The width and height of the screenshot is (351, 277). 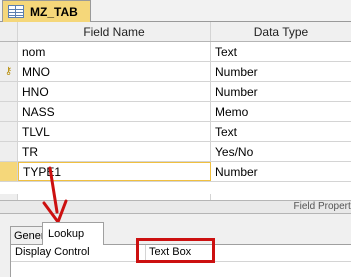 What do you see at coordinates (175, 207) in the screenshot?
I see `field-properties-bar: Field Properti` at bounding box center [175, 207].